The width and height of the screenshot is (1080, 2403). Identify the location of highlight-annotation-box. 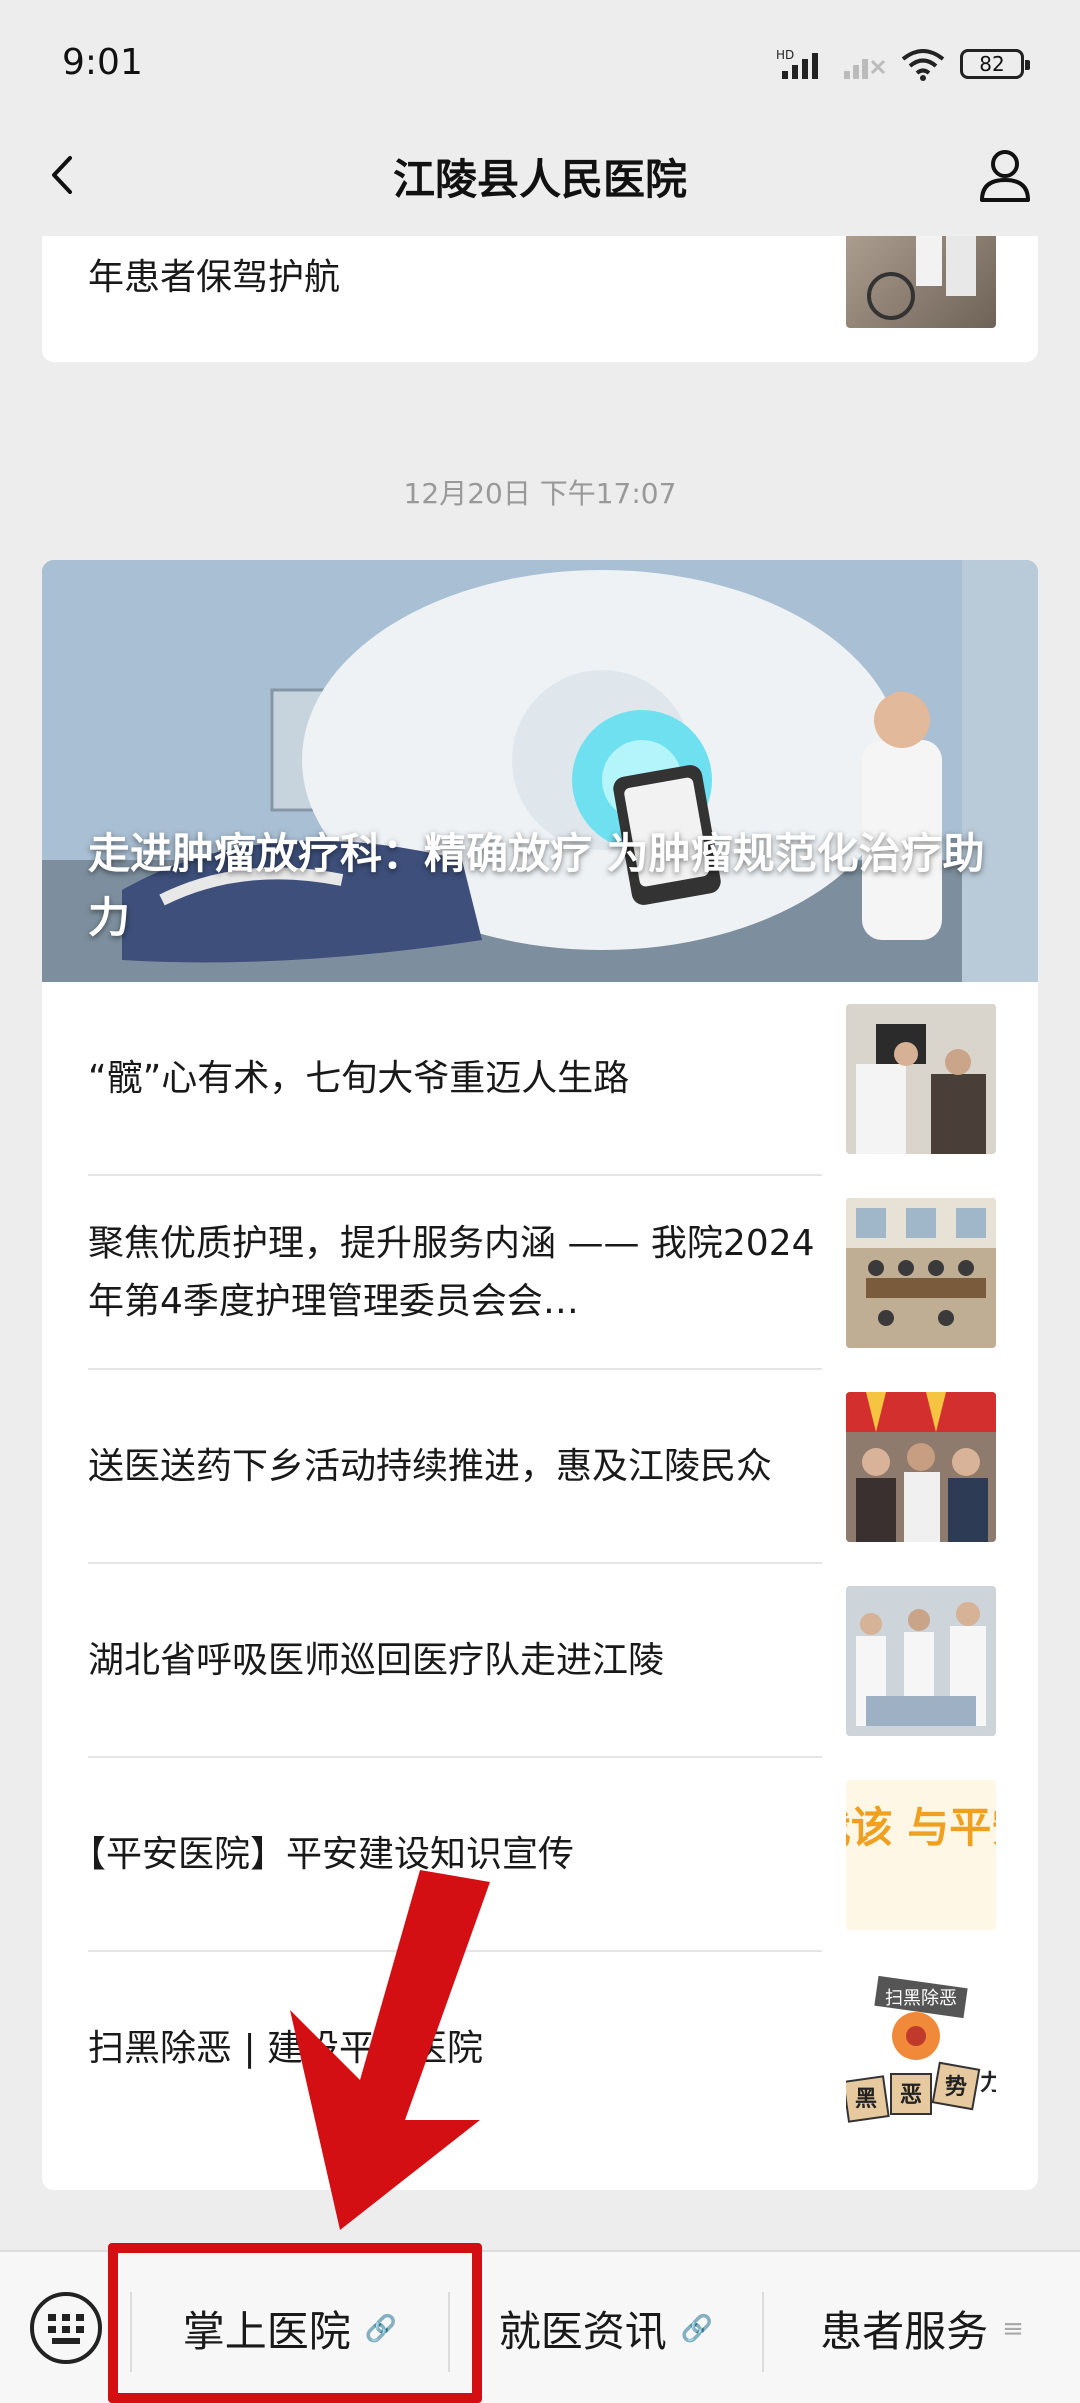
(295, 2323).